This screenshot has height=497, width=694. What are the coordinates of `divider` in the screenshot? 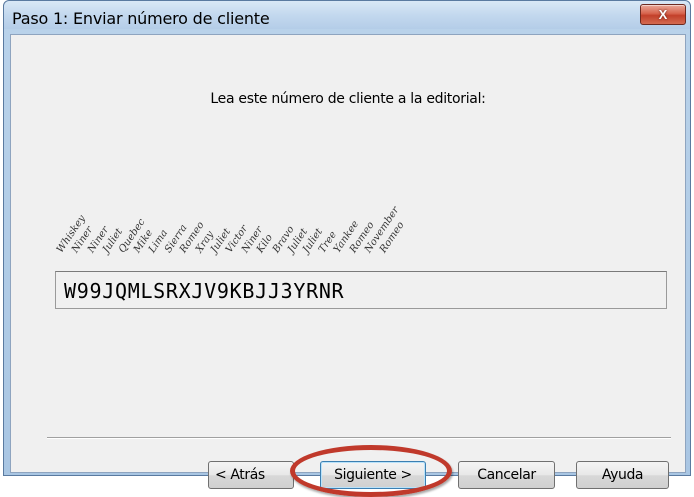 It's located at (359, 438).